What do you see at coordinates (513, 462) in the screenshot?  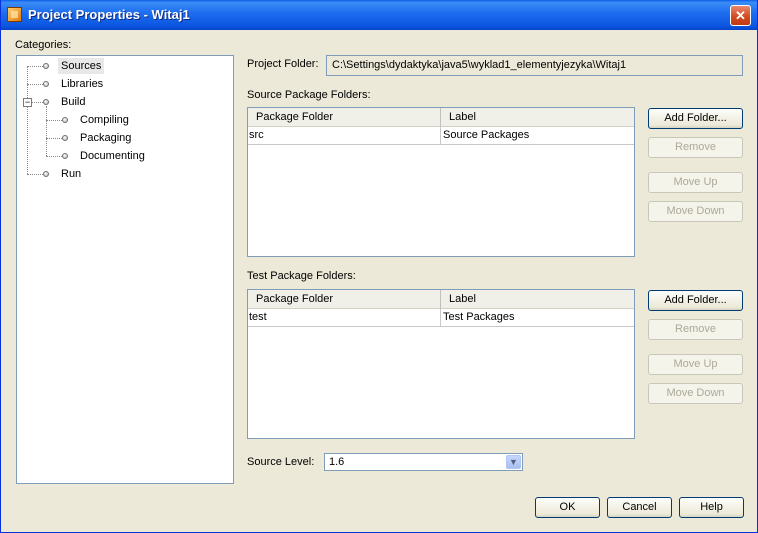 I see `chevron-down-icon: ▼` at bounding box center [513, 462].